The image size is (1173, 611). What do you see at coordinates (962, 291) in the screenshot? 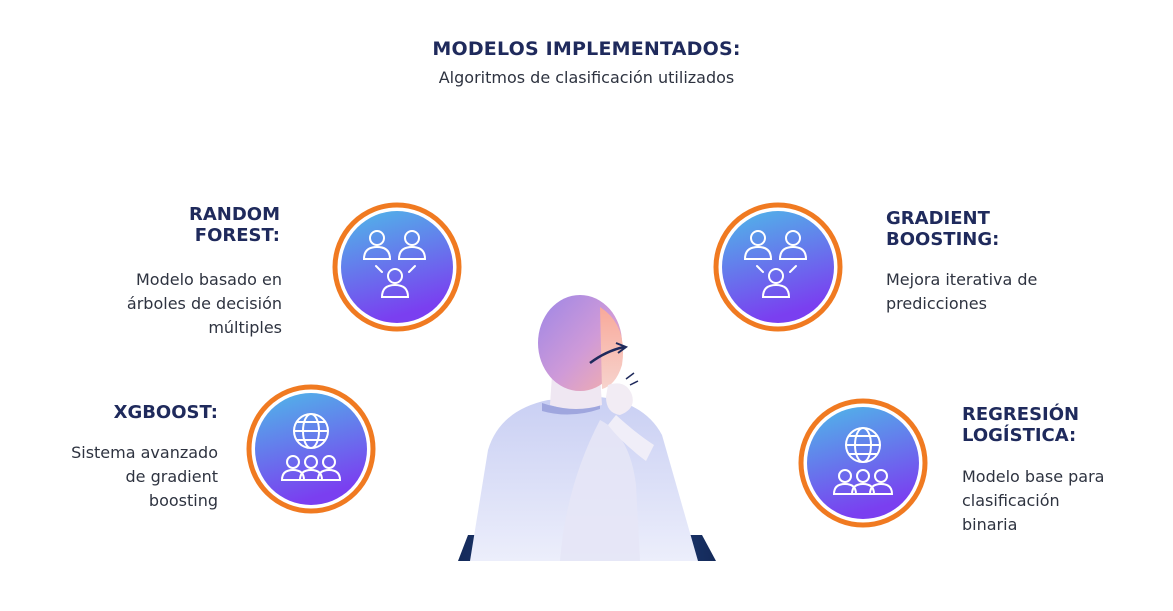
I see `gradient-boosting-description: Mejora iterativa de predicciones` at bounding box center [962, 291].